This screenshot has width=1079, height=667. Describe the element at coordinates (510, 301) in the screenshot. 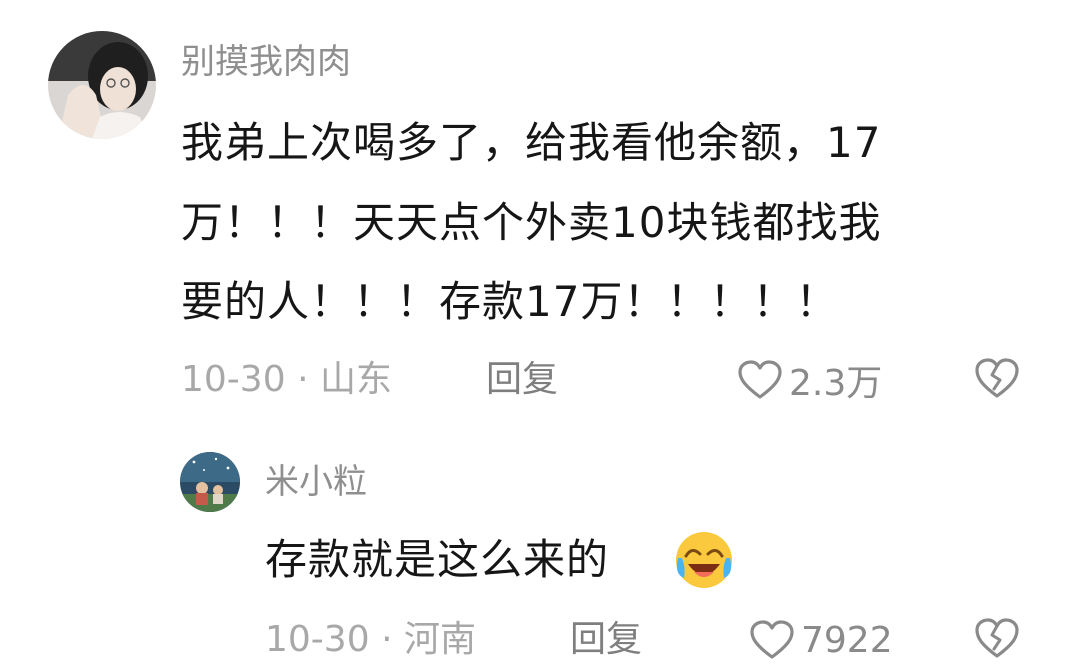

I see `comment-text-line: 要的人！！！存款17万！！！！！` at that location.